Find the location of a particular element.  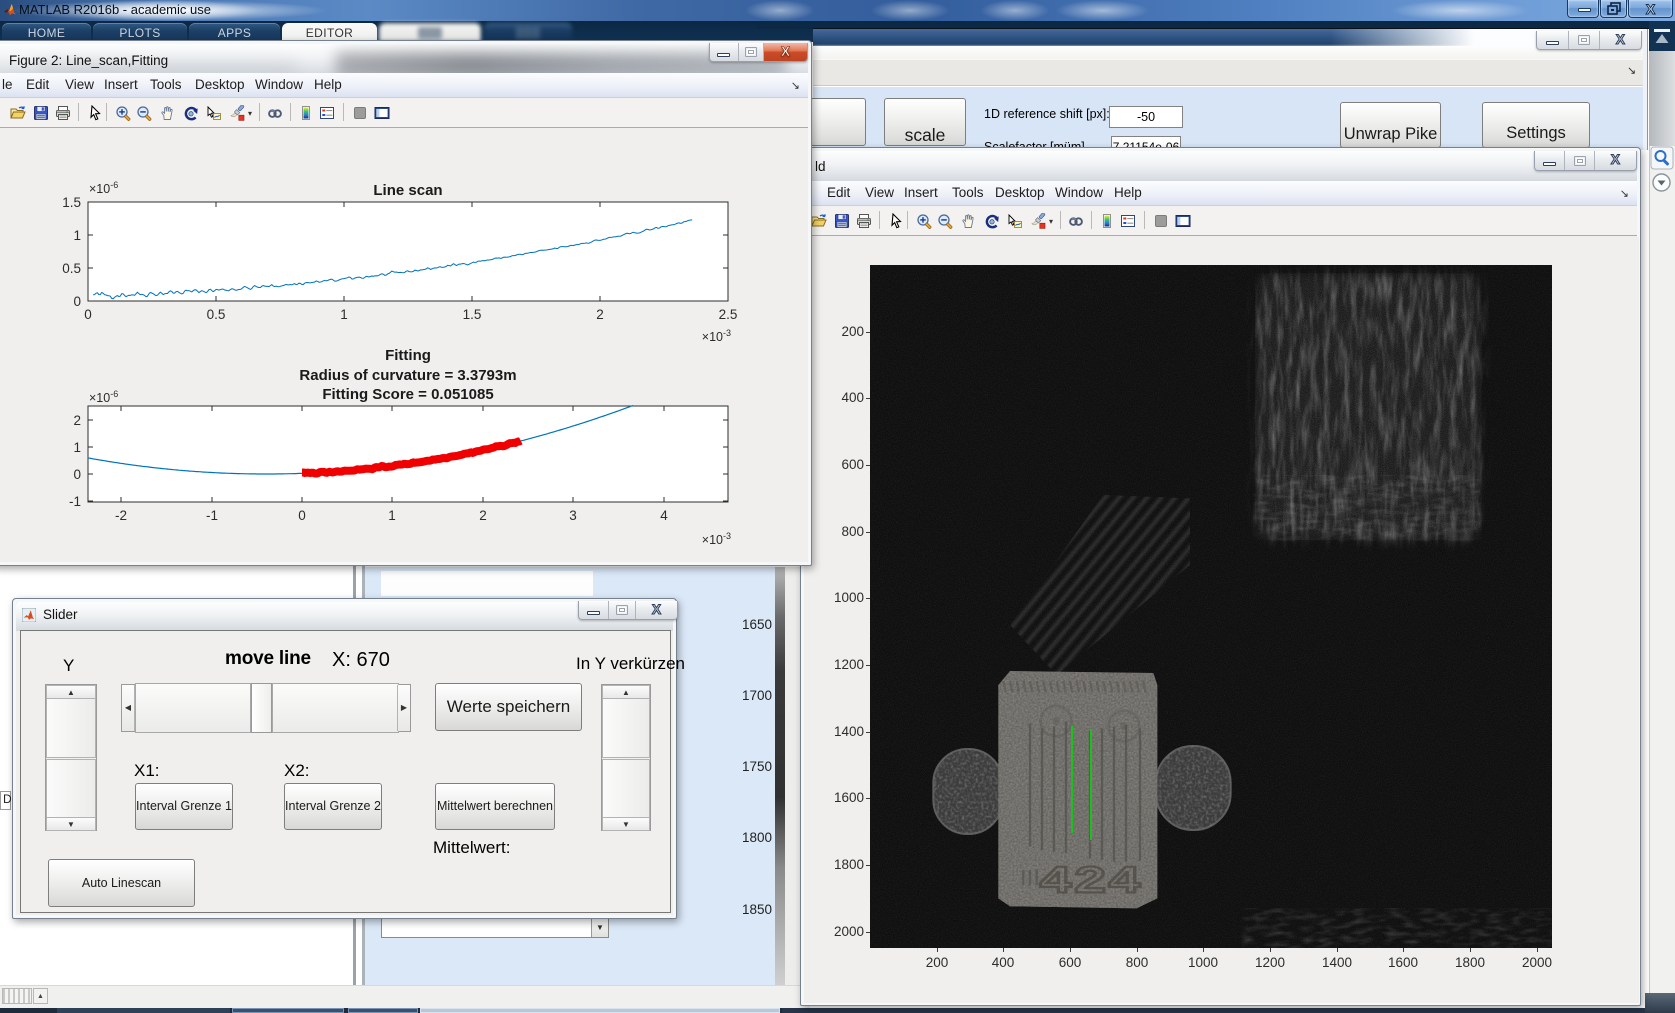

svg-text: 424 is located at coordinates (1089, 881).